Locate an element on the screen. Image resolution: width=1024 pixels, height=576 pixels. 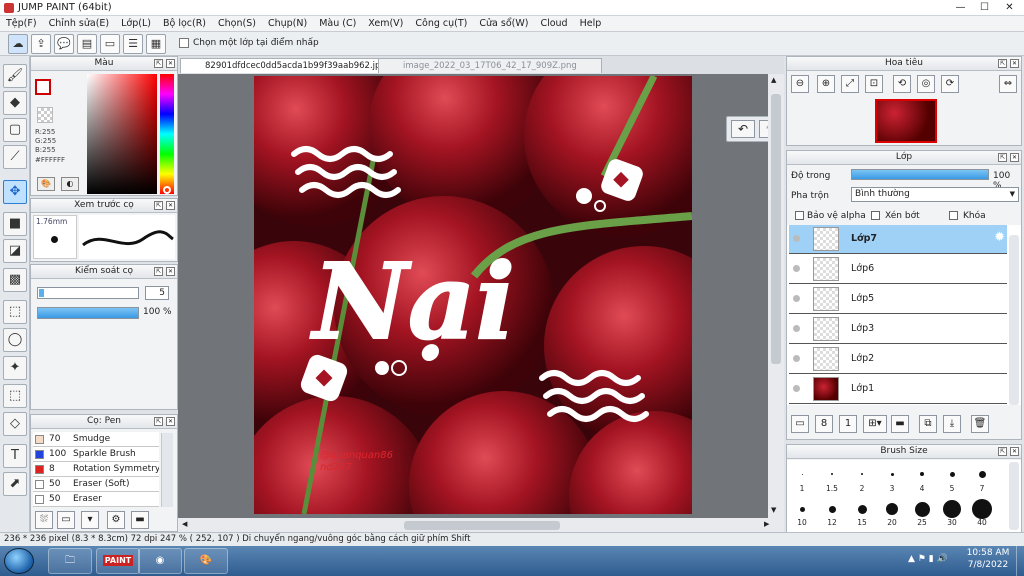
brush-opacity-slider is located at coordinates (88, 313).